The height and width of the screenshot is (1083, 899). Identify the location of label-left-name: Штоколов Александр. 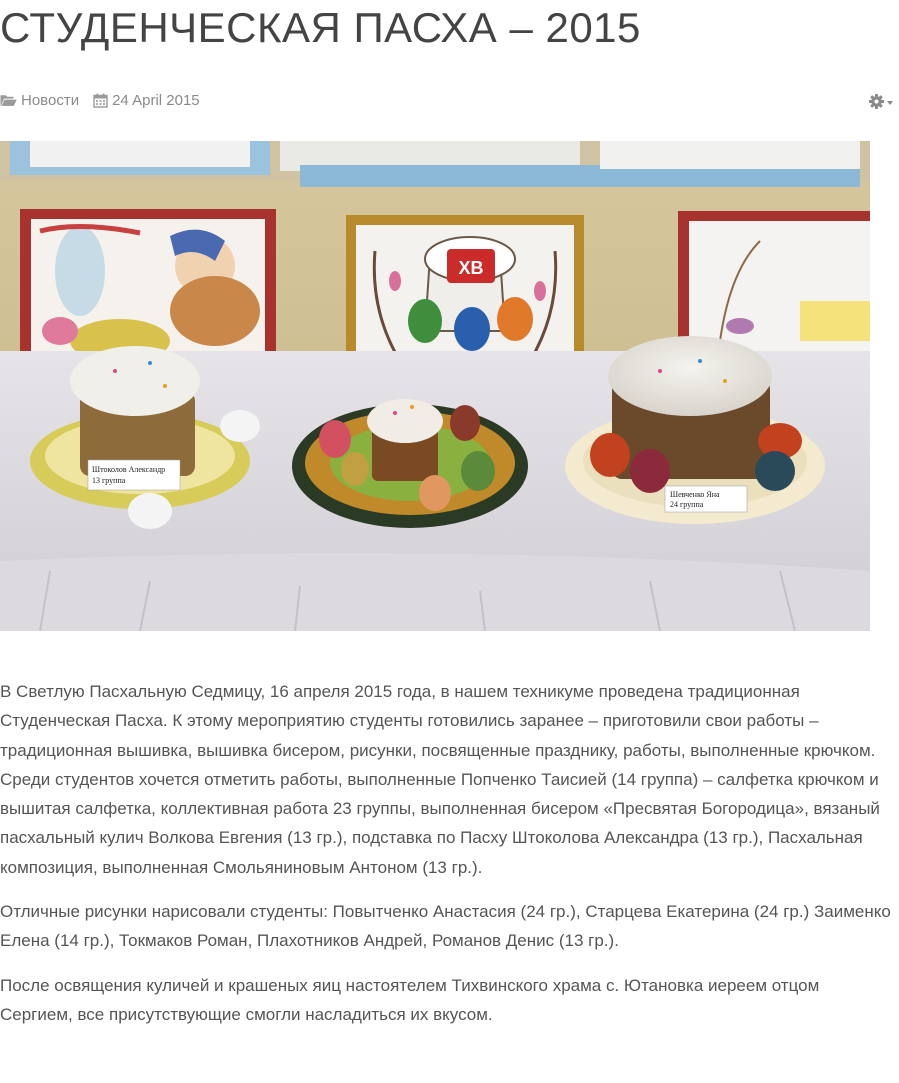
(128, 469).